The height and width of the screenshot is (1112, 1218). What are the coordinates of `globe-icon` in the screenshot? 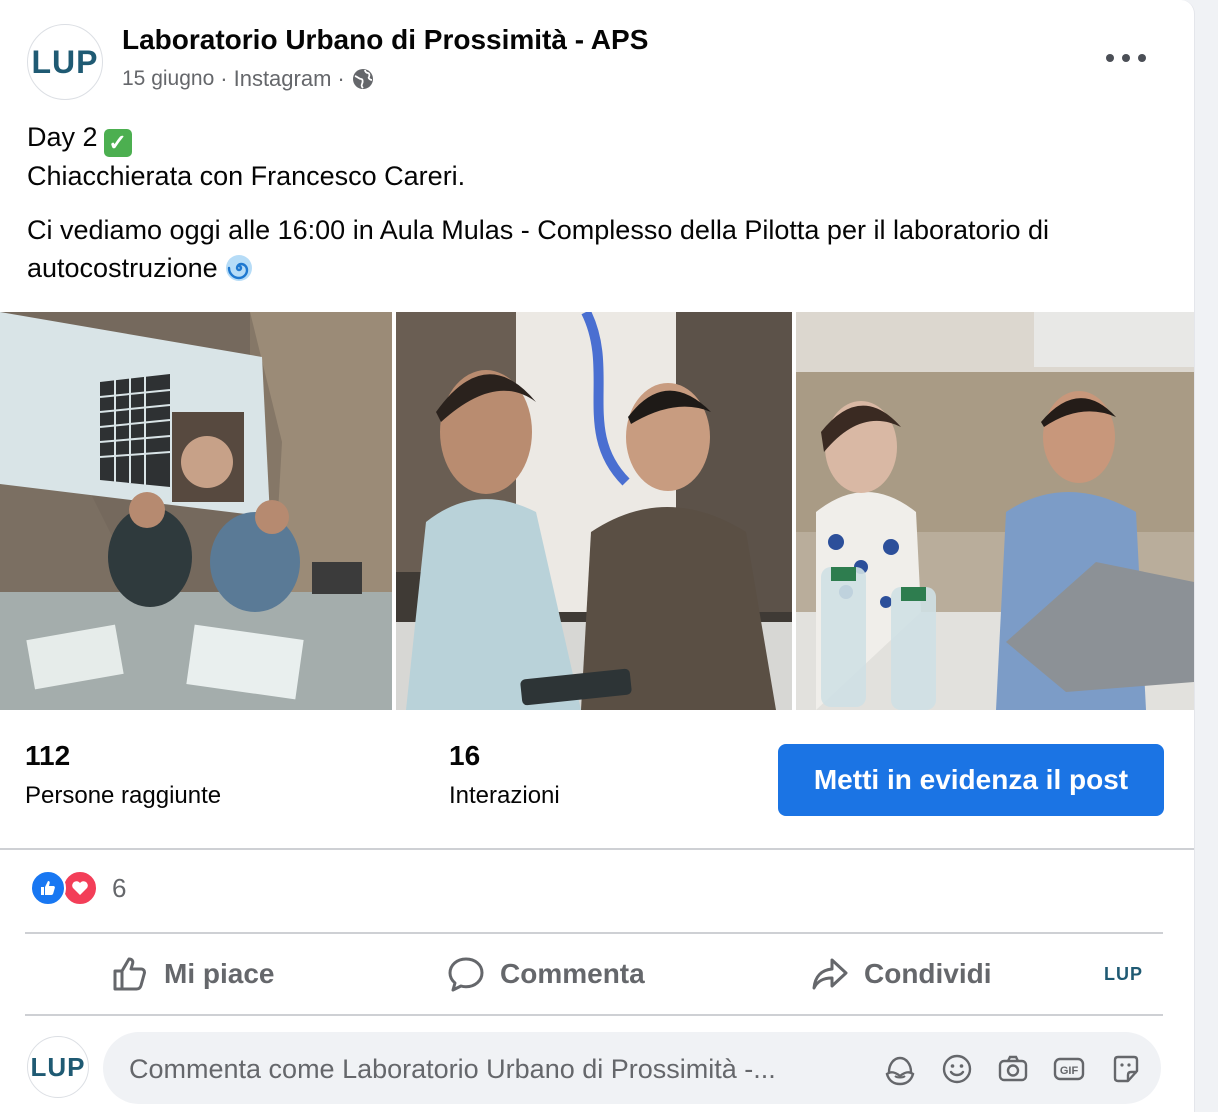 It's located at (363, 79).